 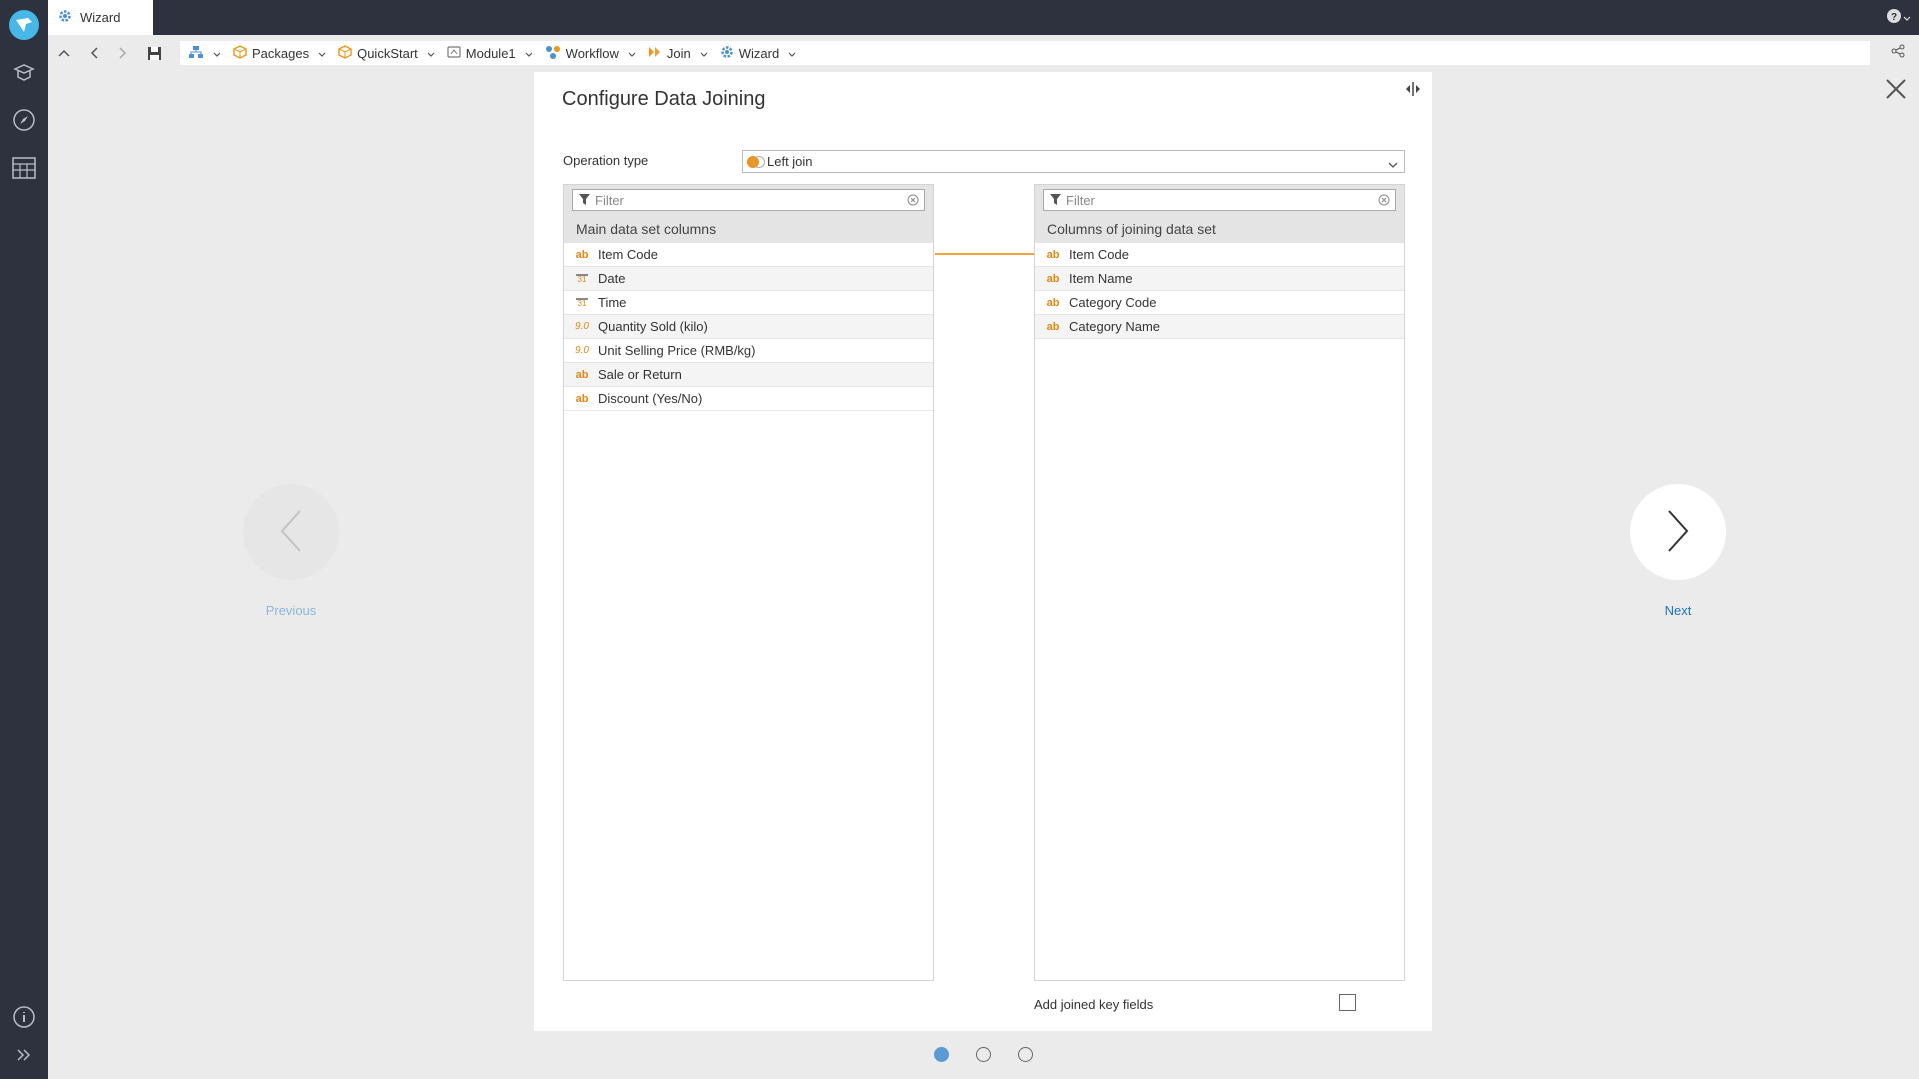 What do you see at coordinates (24, 168) in the screenshot?
I see `table-icon` at bounding box center [24, 168].